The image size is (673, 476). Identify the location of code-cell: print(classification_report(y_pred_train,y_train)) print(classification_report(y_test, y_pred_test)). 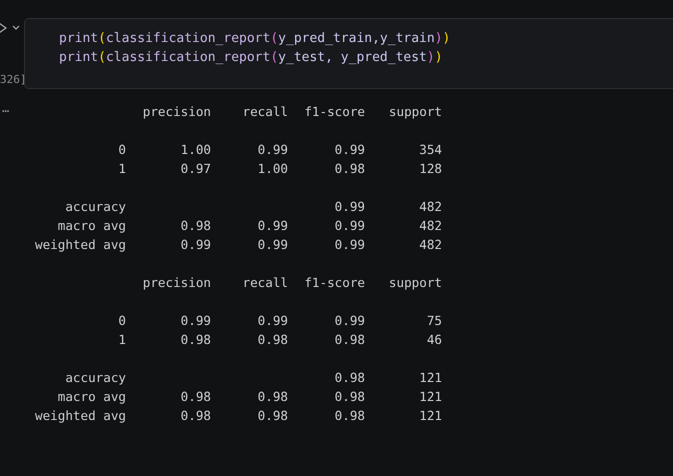
(348, 53).